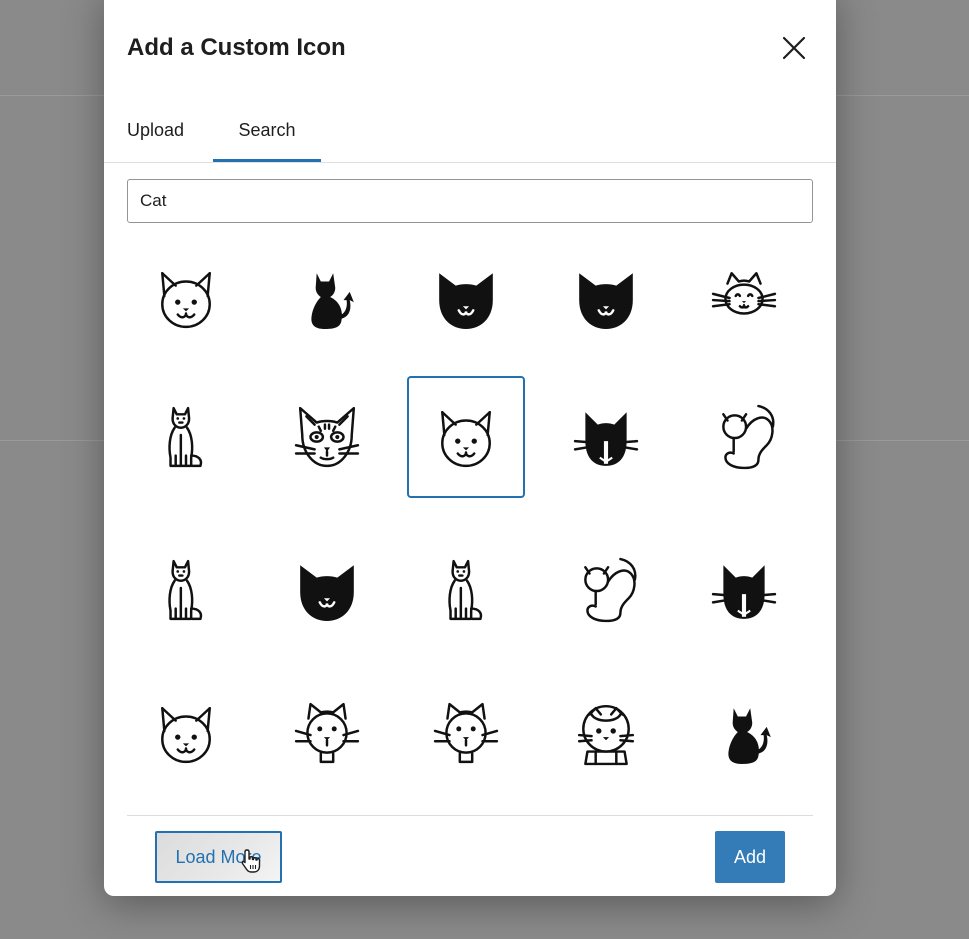 The width and height of the screenshot is (969, 939). I want to click on tab-upload: Upload, so click(162, 130).